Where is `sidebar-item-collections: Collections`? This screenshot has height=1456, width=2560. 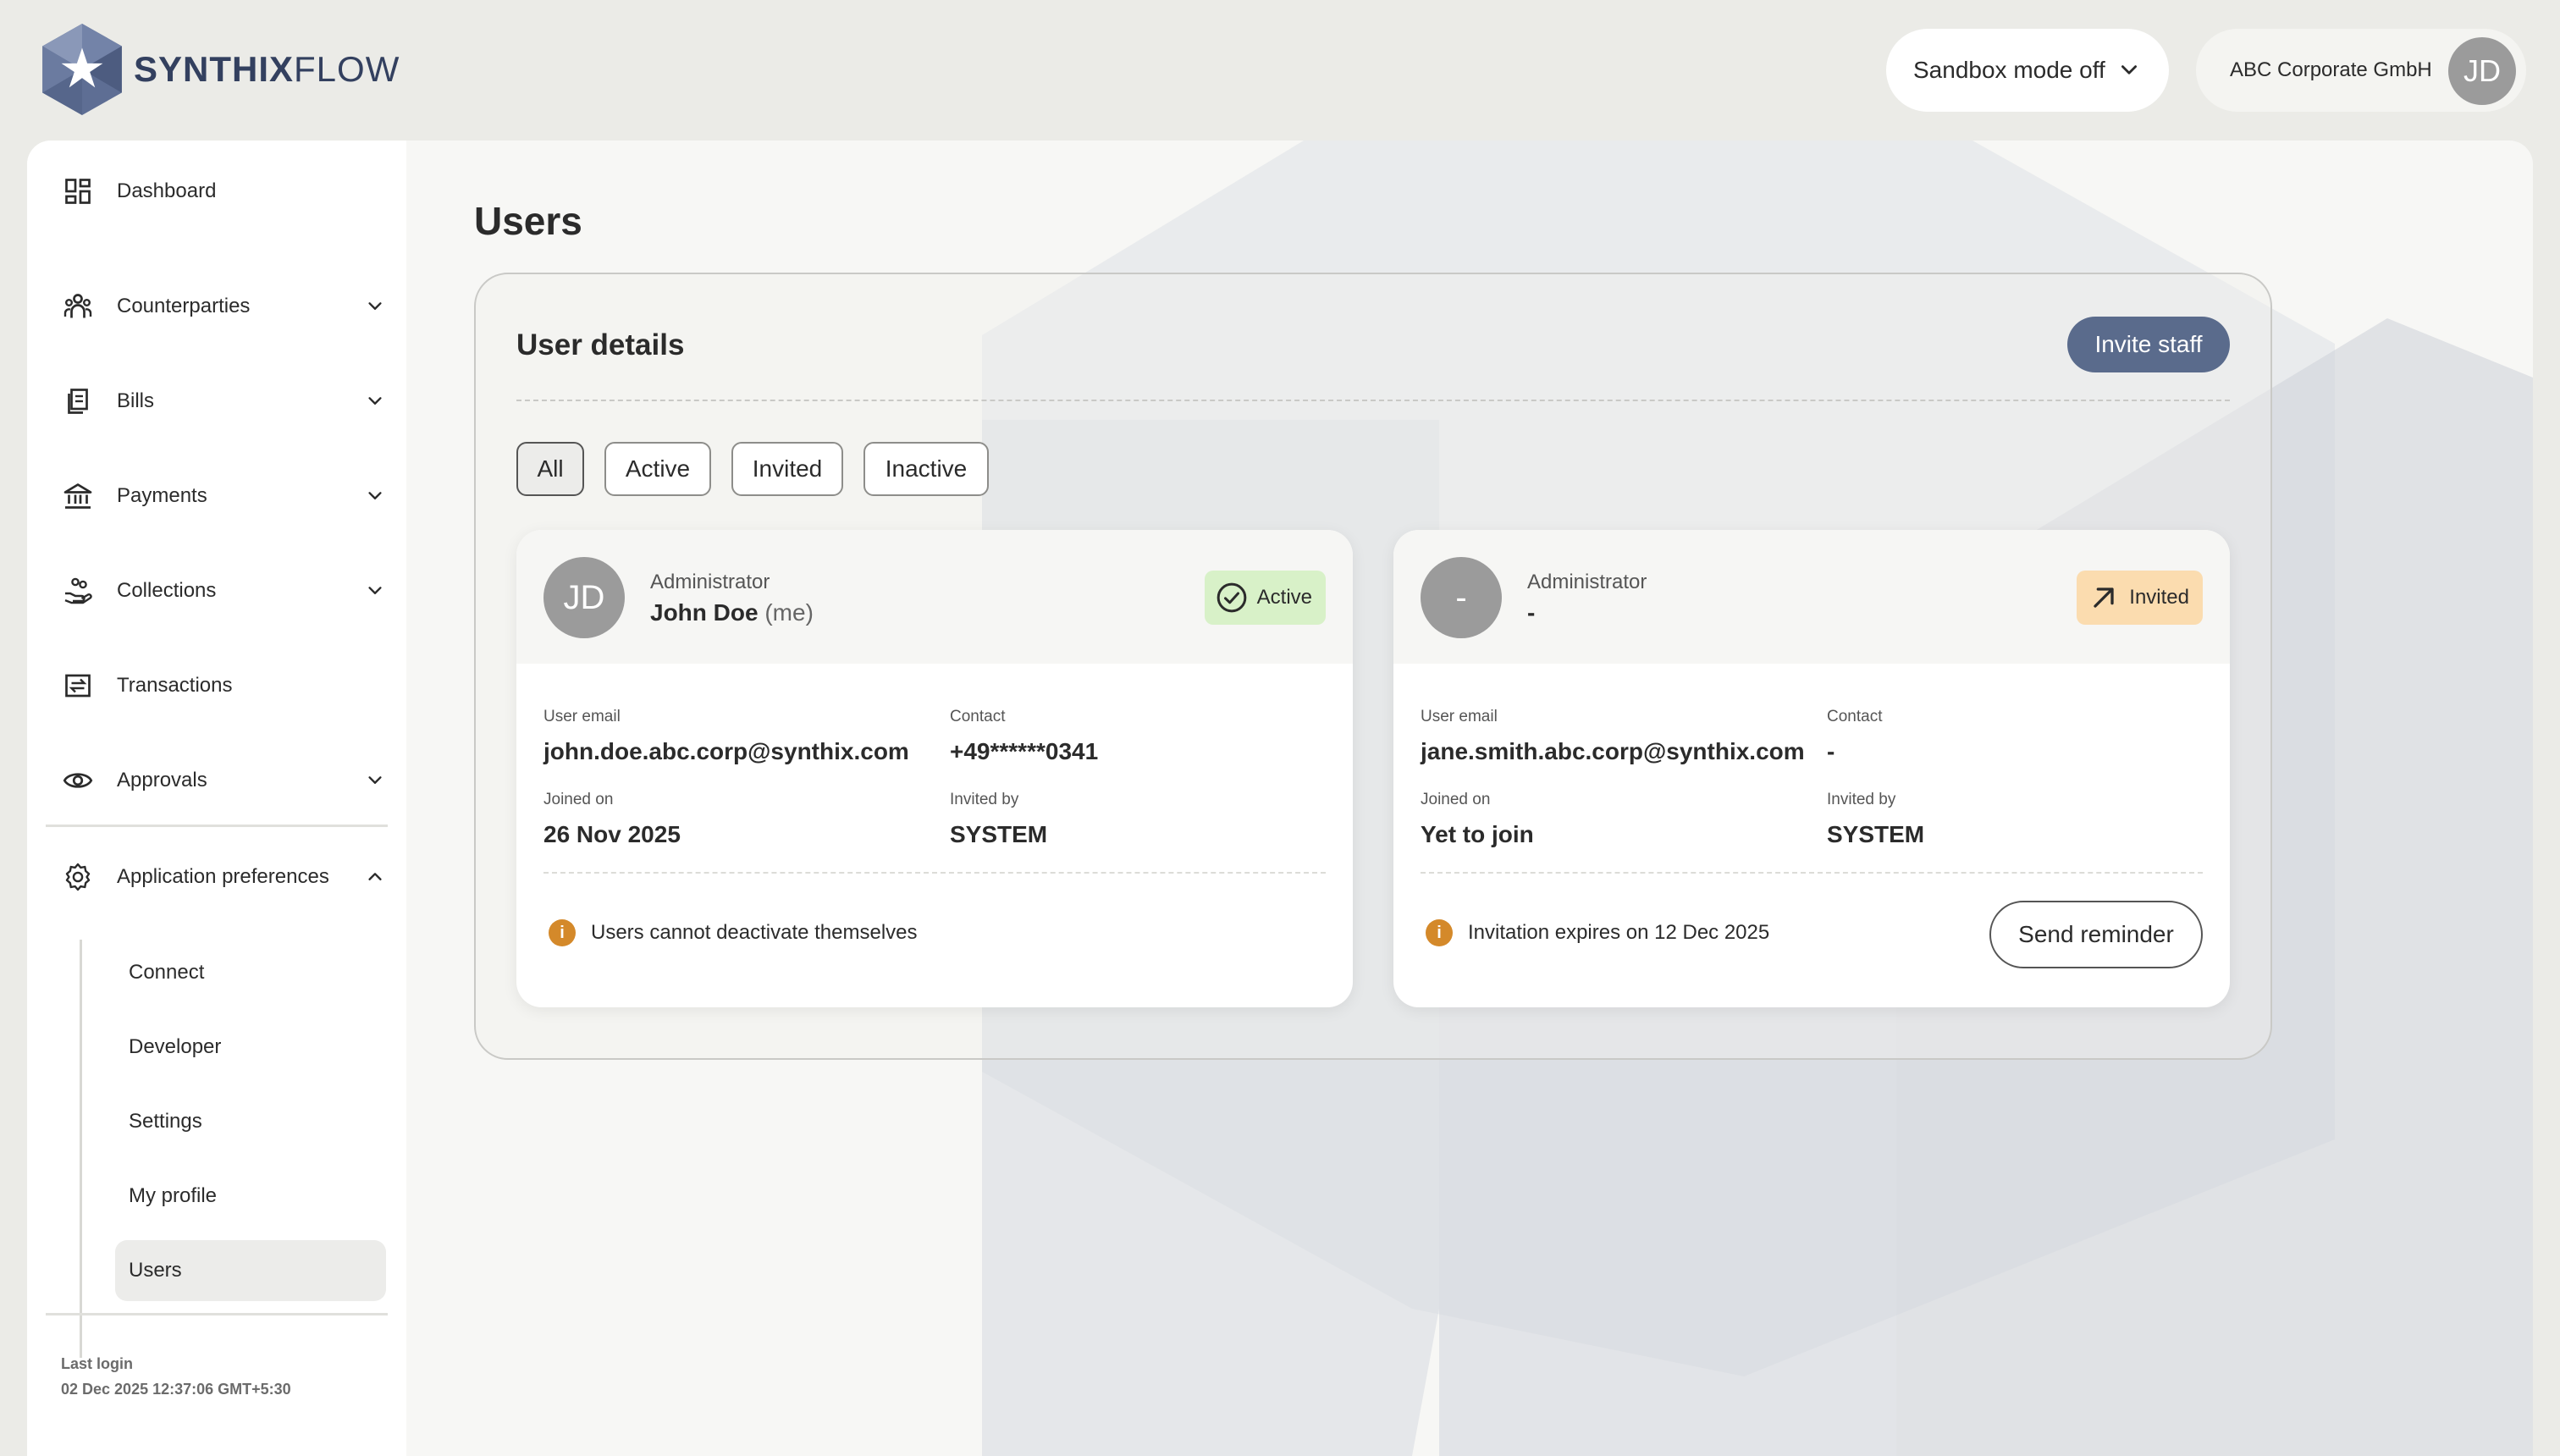
sidebar-item-collections: Collections is located at coordinates (230, 590).